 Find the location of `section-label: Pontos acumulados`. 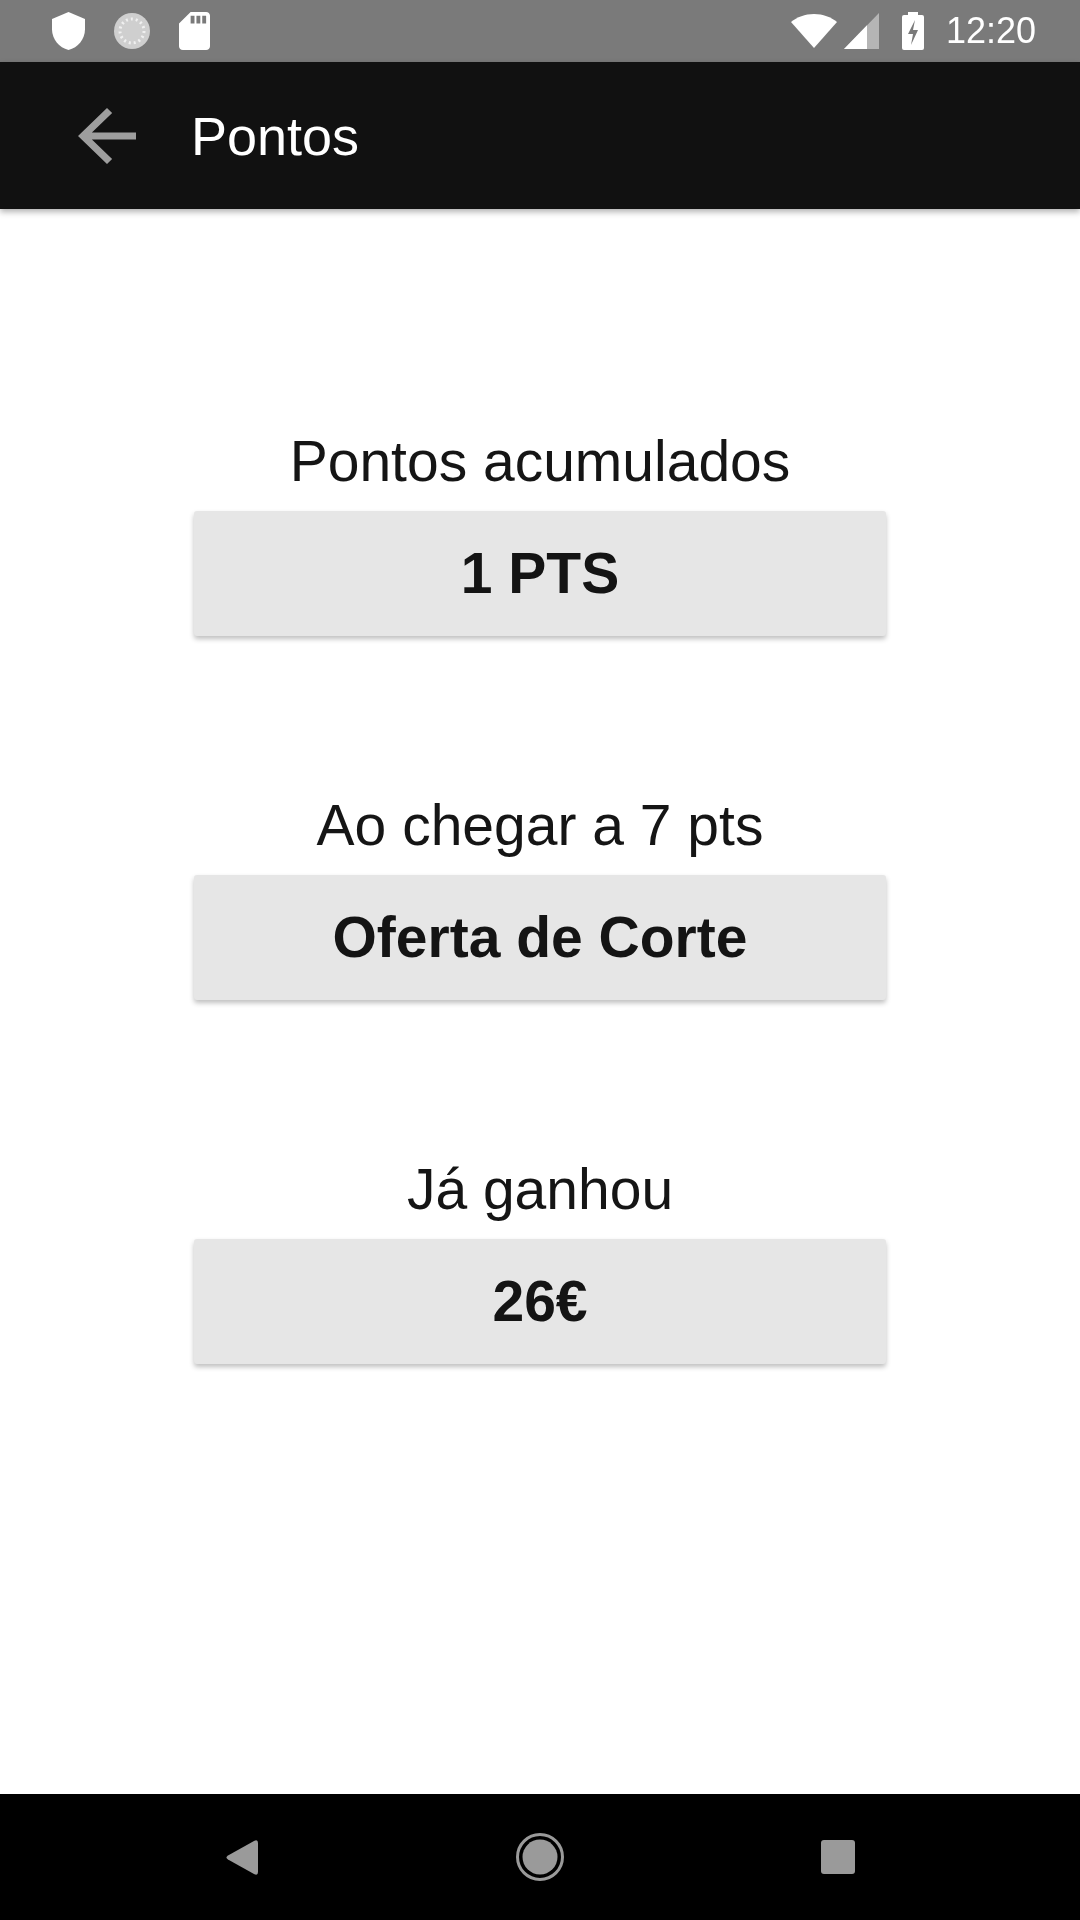

section-label: Pontos acumulados is located at coordinates (540, 461).